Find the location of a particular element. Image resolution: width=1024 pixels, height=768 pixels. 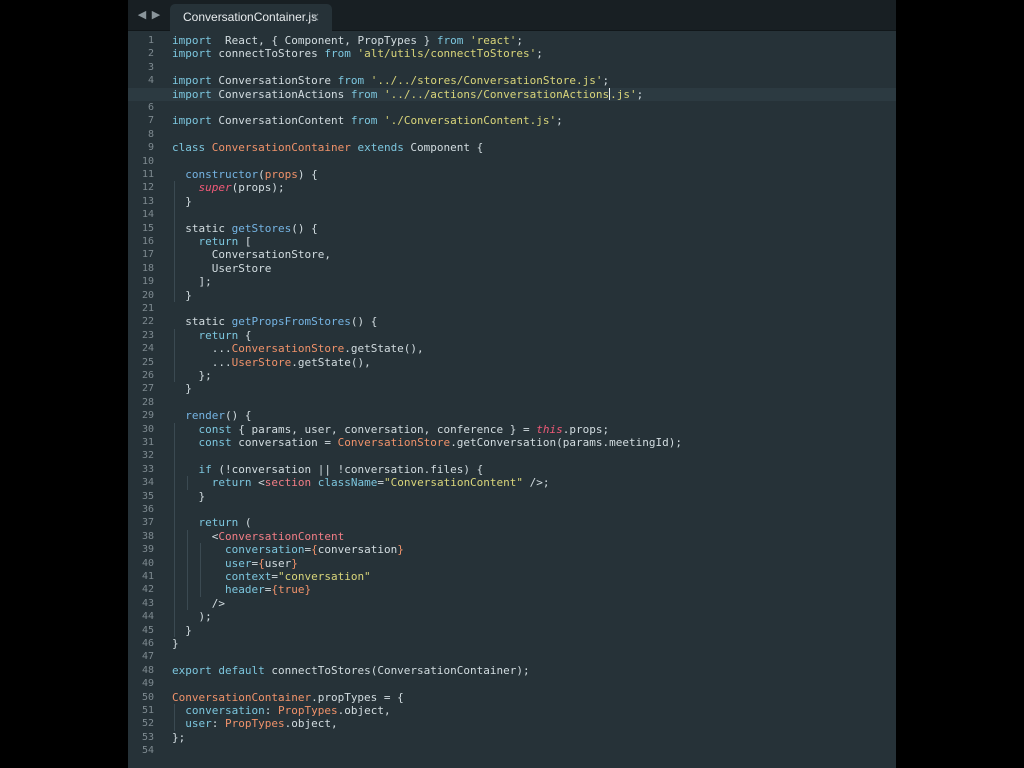

line-number: 21 is located at coordinates (147, 308).